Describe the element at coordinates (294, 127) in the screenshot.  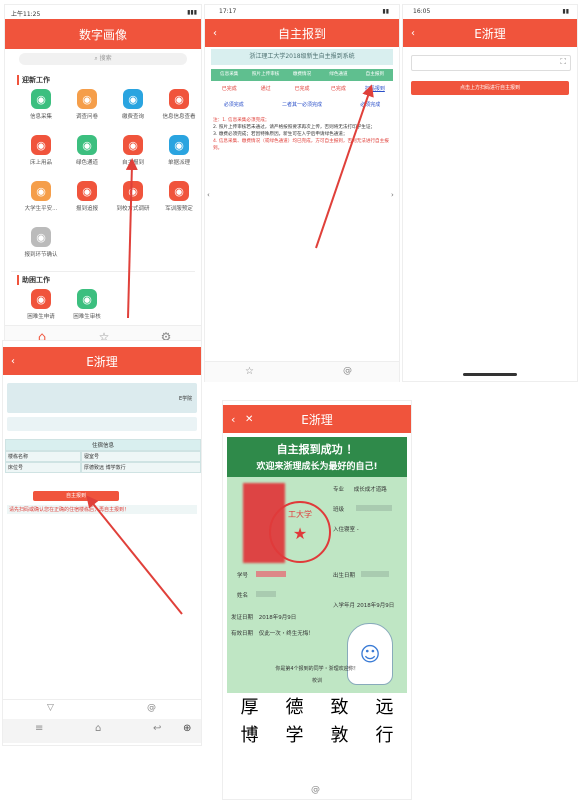
I see `note-line: 2. 照片上传审核若未通过，请严格按照要求再次上传，否则将无法打印学生证；` at that location.